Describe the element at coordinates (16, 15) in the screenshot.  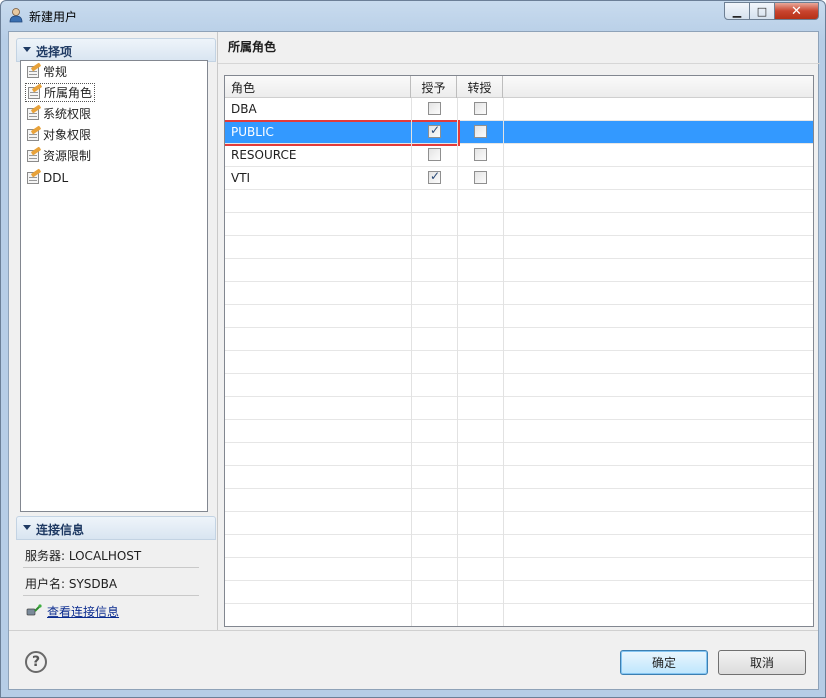
I see `user-icon` at that location.